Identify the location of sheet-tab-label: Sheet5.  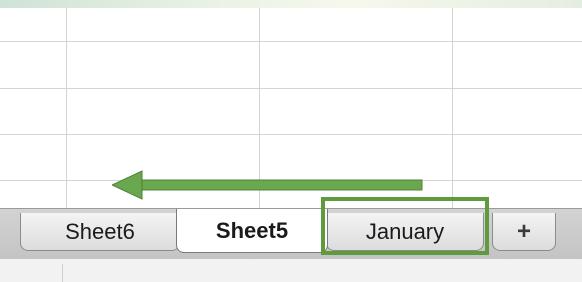
(252, 230).